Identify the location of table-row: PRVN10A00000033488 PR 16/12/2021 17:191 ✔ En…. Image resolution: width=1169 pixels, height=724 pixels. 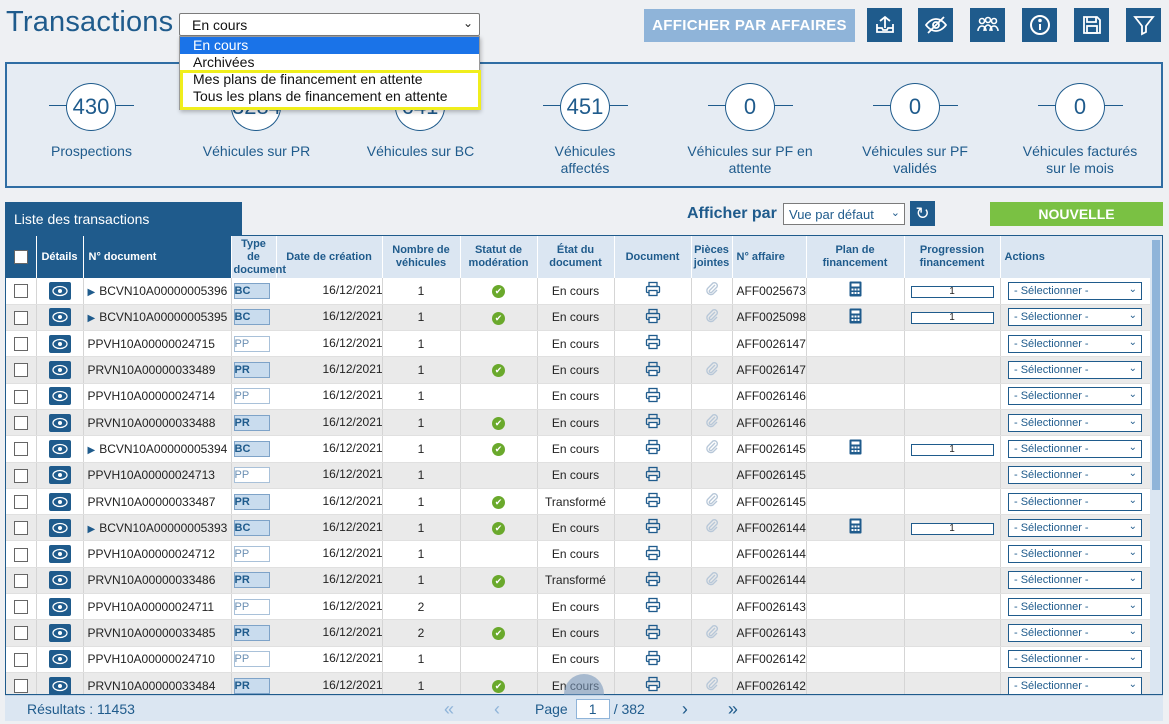
(578, 423).